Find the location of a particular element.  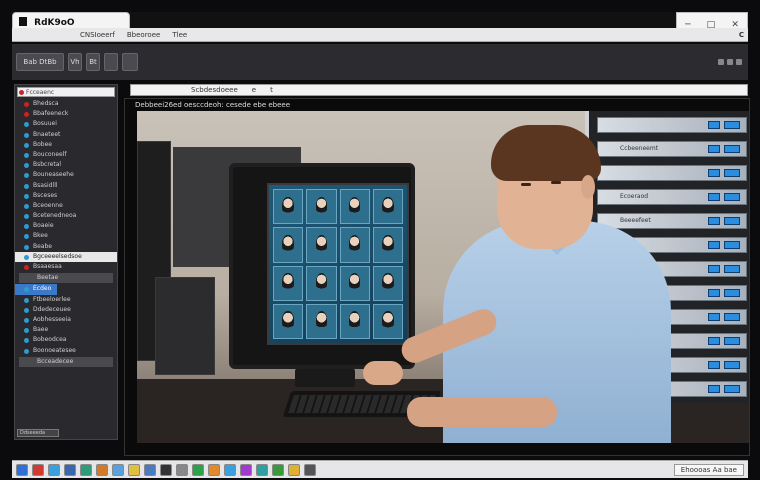

sidebar-item: Bsceses is located at coordinates (66, 196).